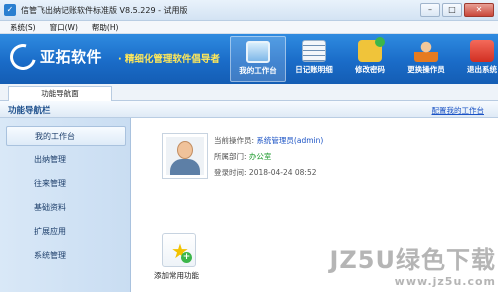 This screenshot has height=292, width=498. Describe the element at coordinates (185, 150) in the screenshot. I see `avatar-head` at that location.